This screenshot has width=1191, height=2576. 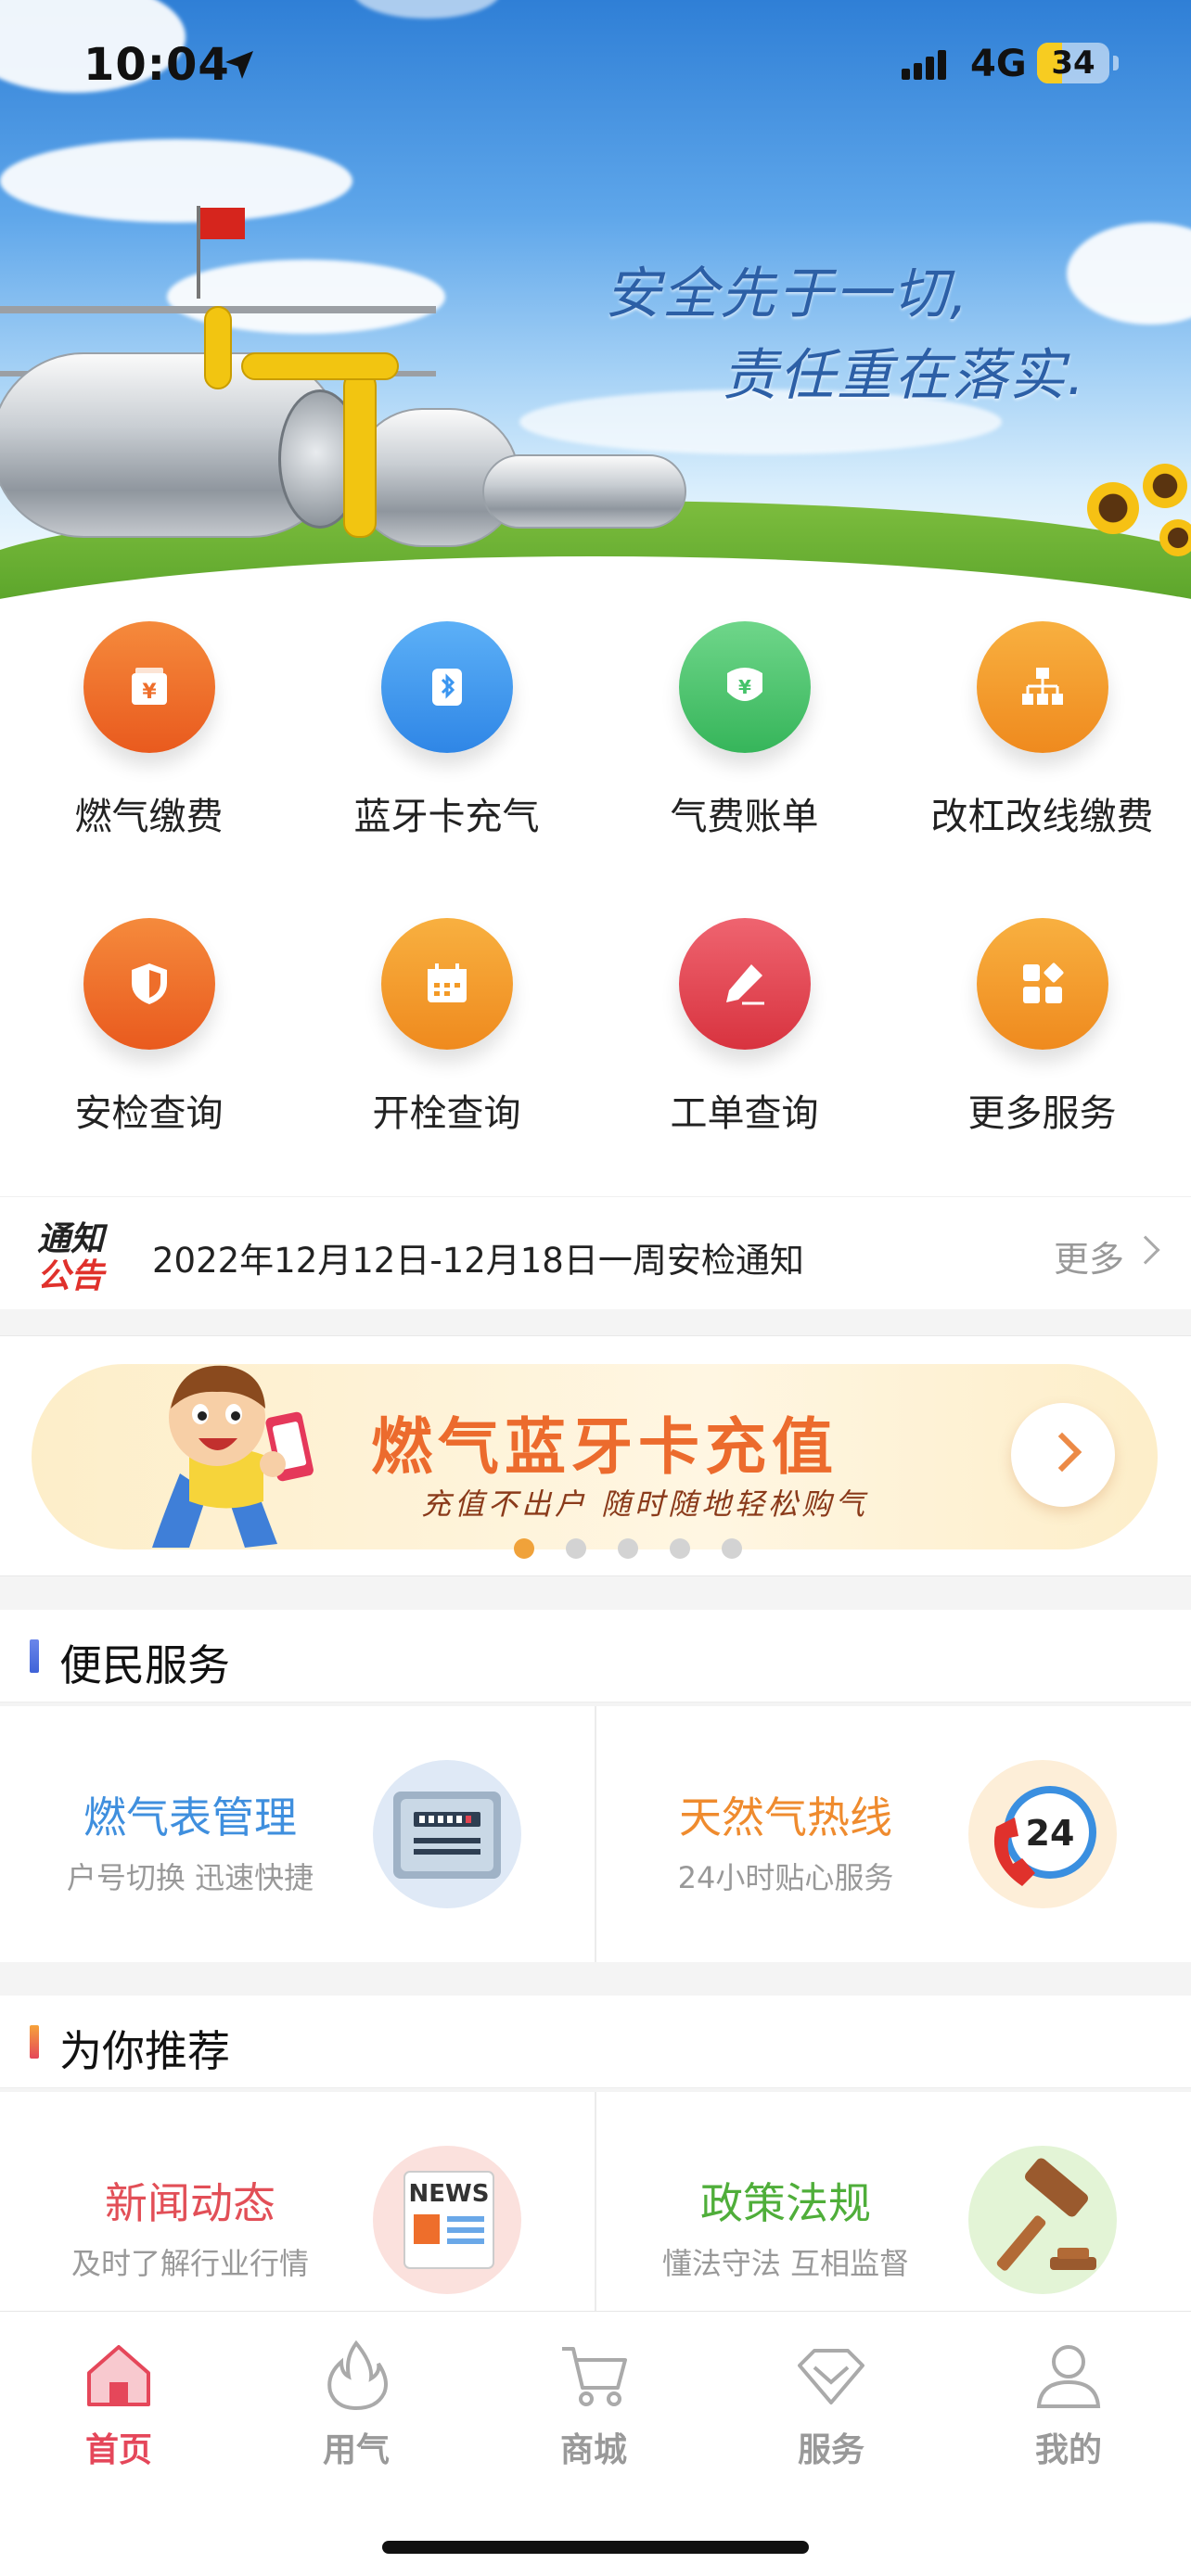 What do you see at coordinates (450, 2194) in the screenshot?
I see `news-badge: NEWS` at bounding box center [450, 2194].